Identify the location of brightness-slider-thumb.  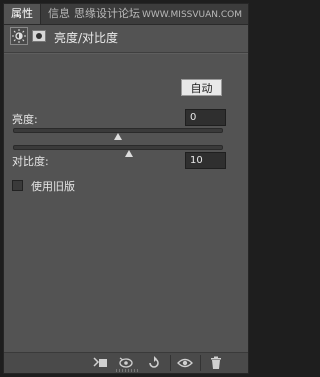
(118, 136).